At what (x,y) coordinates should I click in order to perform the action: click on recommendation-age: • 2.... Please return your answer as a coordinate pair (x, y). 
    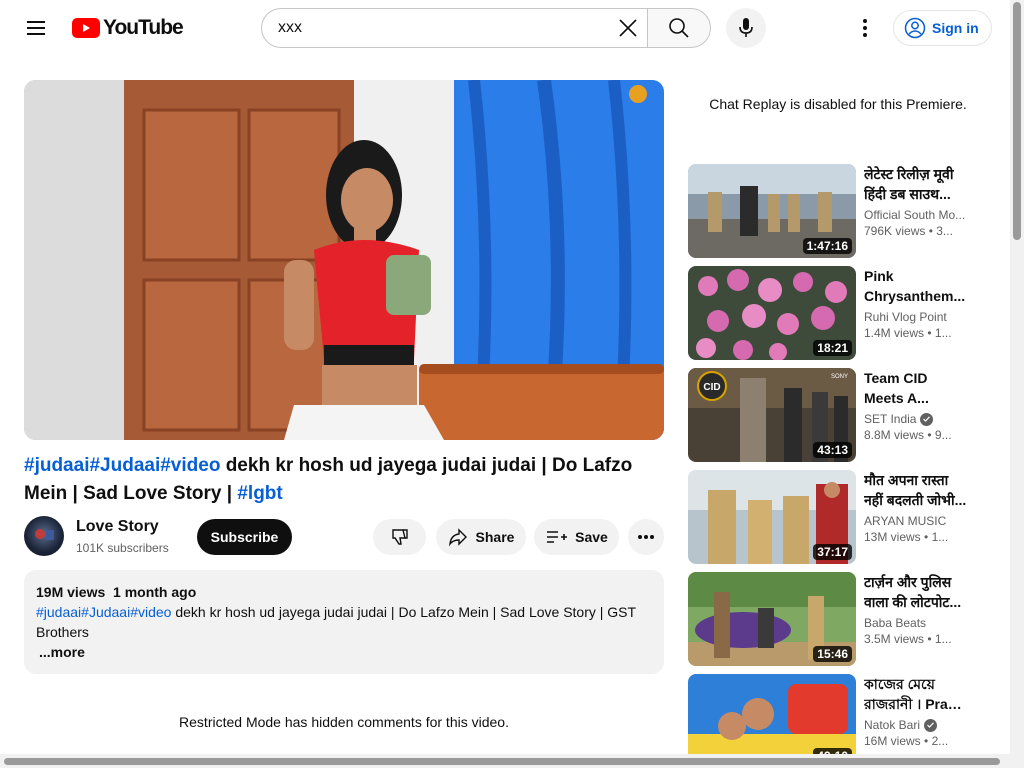
    Looking at the image, I should click on (936, 741).